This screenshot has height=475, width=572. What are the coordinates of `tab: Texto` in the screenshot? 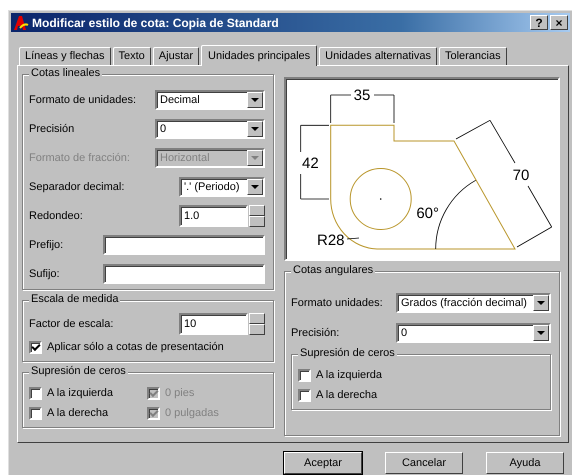 It's located at (131, 56).